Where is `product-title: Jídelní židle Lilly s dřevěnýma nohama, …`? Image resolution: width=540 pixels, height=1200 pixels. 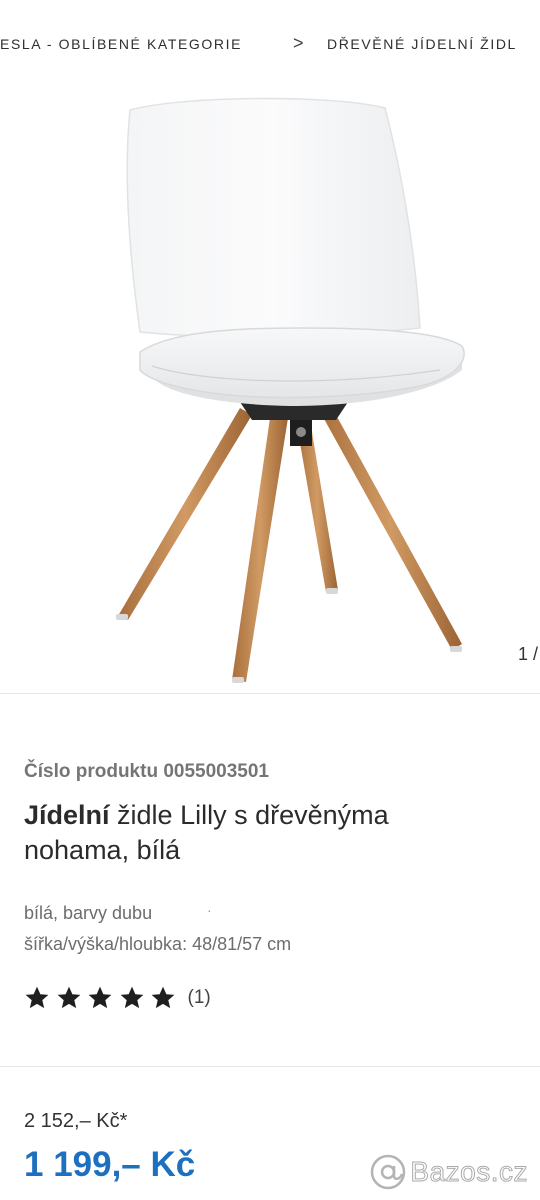
product-title: Jídelní židle Lilly s dřevěnýma nohama, … is located at coordinates (254, 833).